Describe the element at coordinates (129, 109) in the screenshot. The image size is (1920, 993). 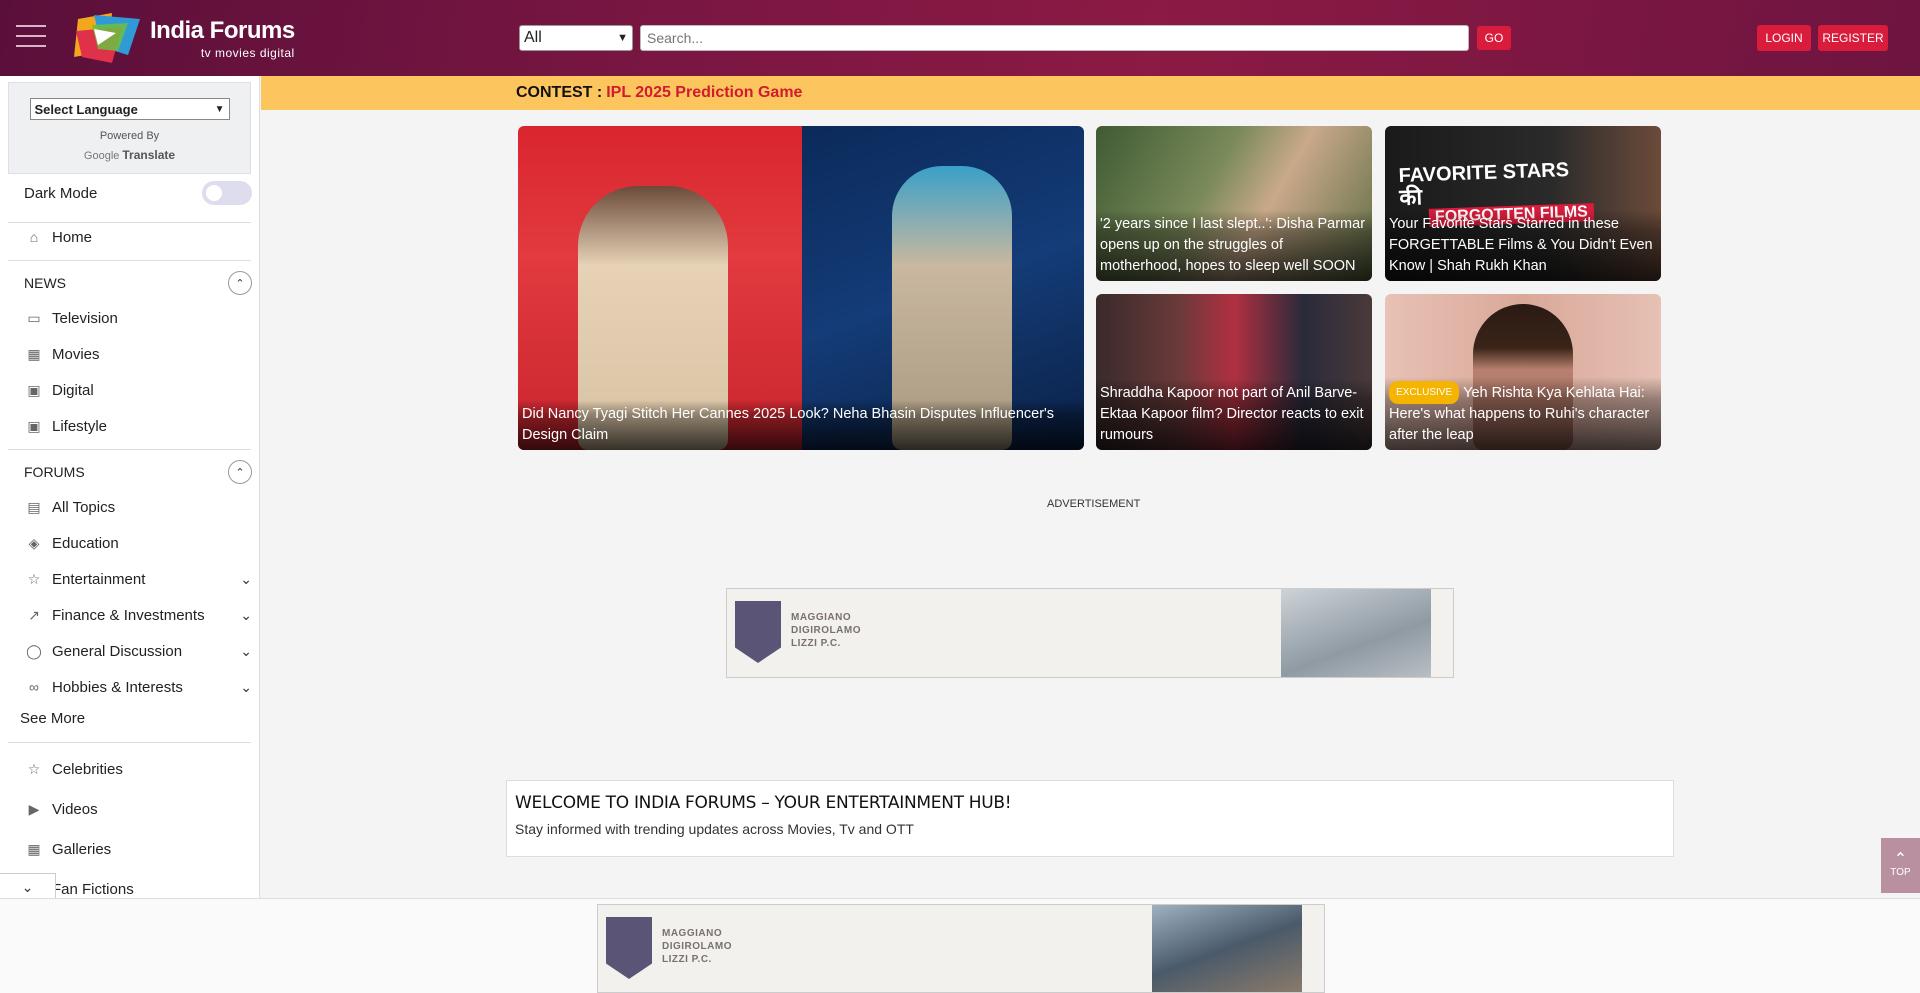
I see `language-select: Select Language ▼` at that location.